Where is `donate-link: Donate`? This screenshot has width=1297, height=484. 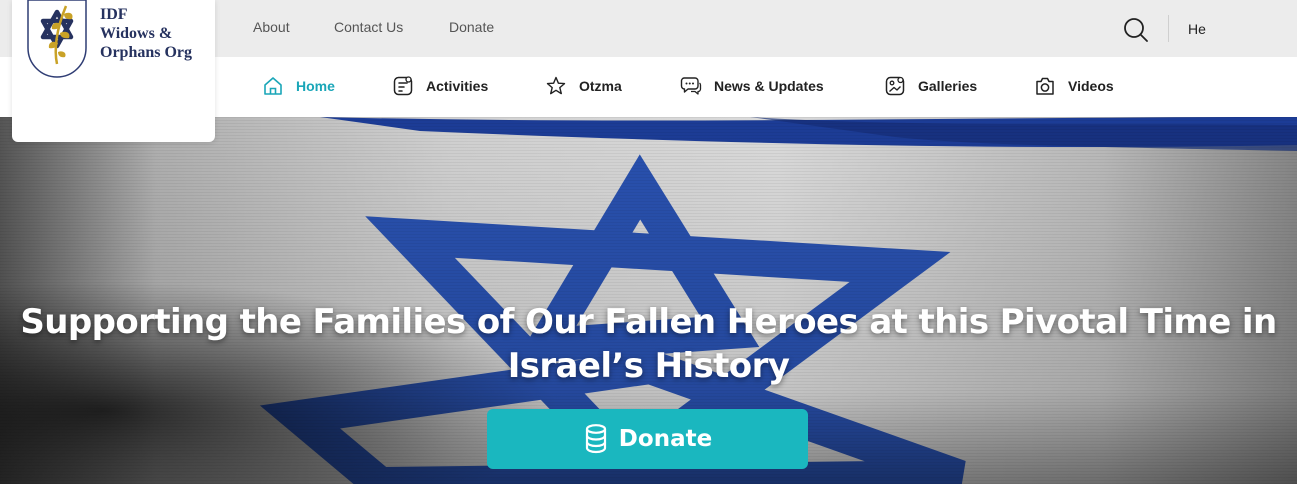
donate-link: Donate is located at coordinates (471, 27).